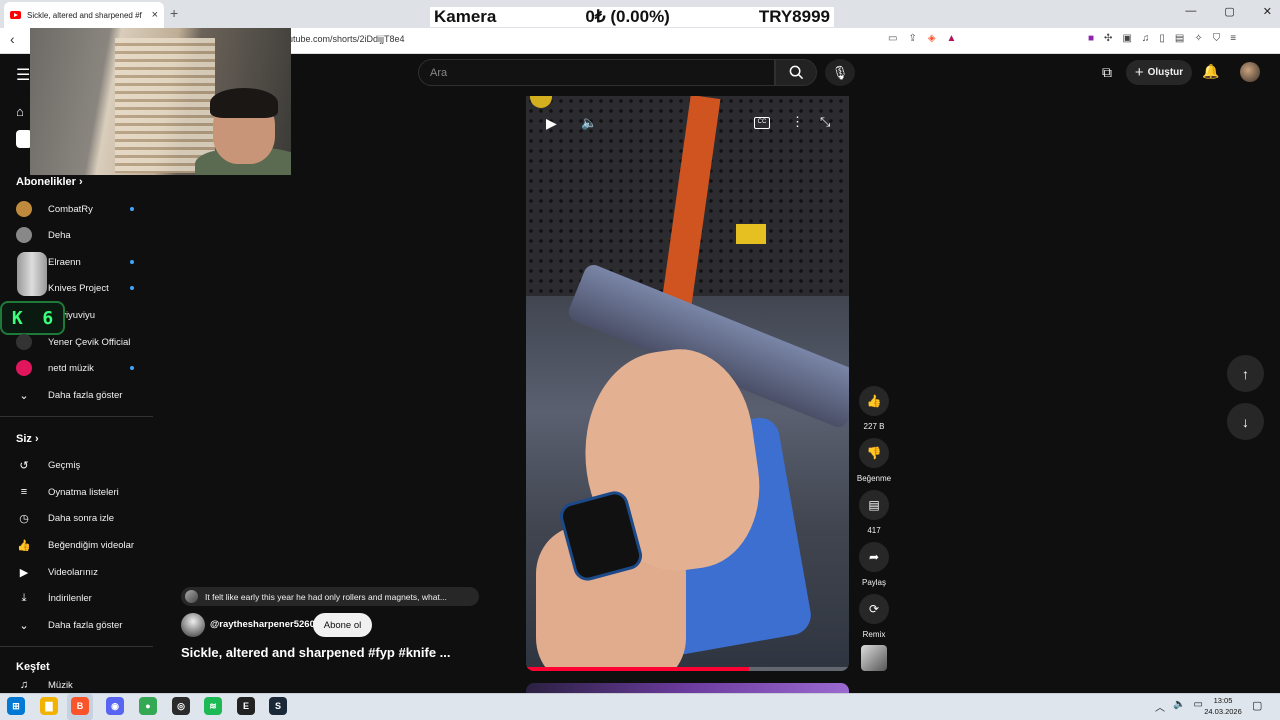 This screenshot has width=1280, height=720. I want to click on maximize-button: ▢, so click(1229, 11).